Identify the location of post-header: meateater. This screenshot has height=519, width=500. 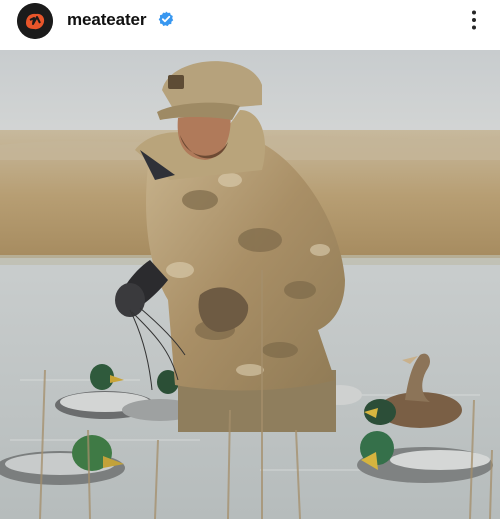
(250, 25).